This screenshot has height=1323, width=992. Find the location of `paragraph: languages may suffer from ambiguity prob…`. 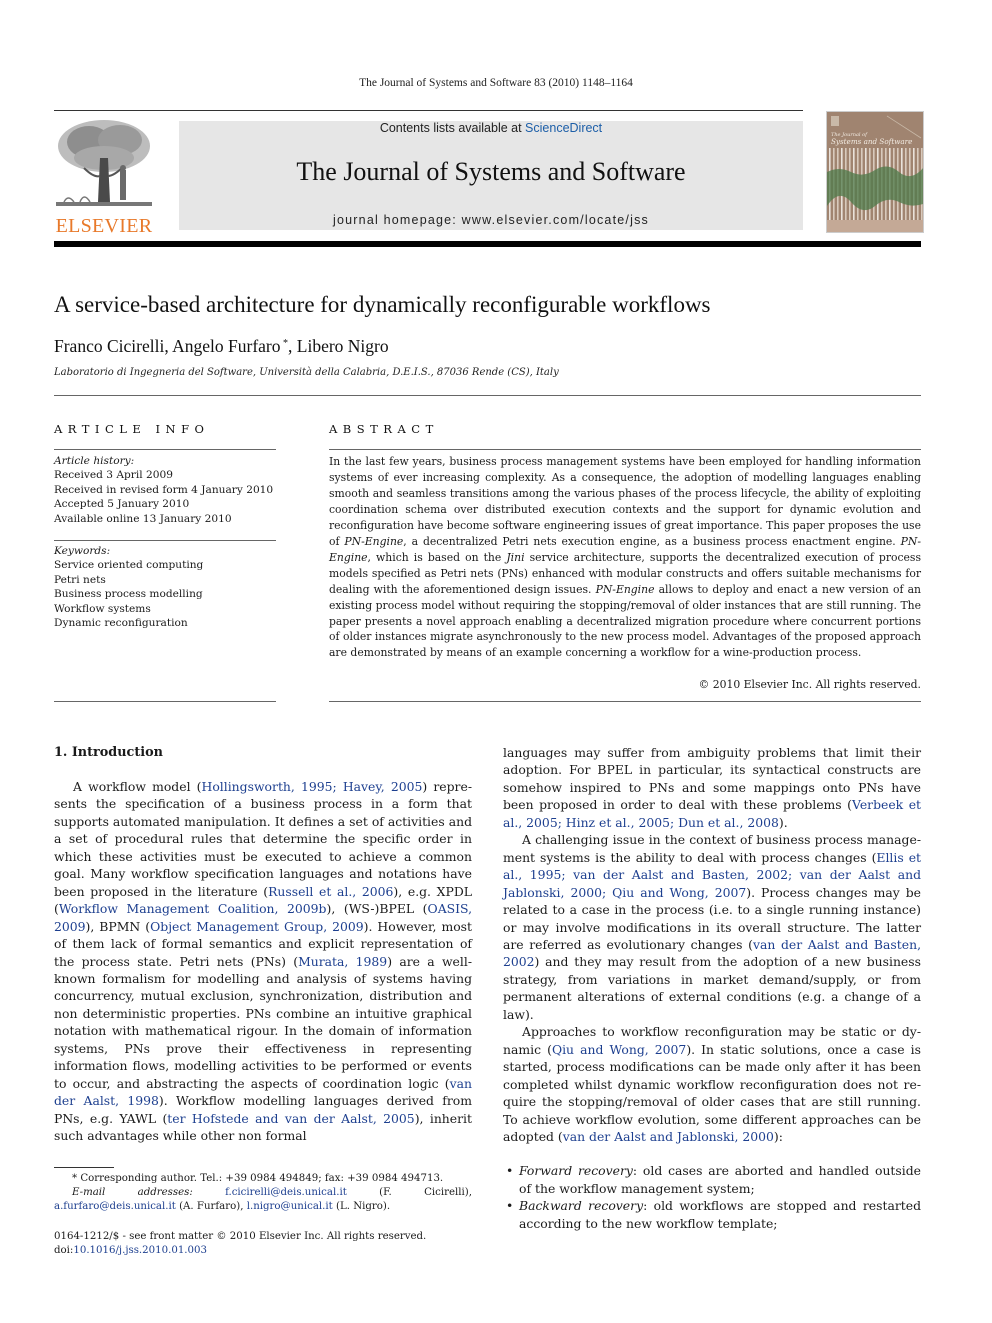

paragraph: languages may suffer from ambiguity prob… is located at coordinates (712, 787).